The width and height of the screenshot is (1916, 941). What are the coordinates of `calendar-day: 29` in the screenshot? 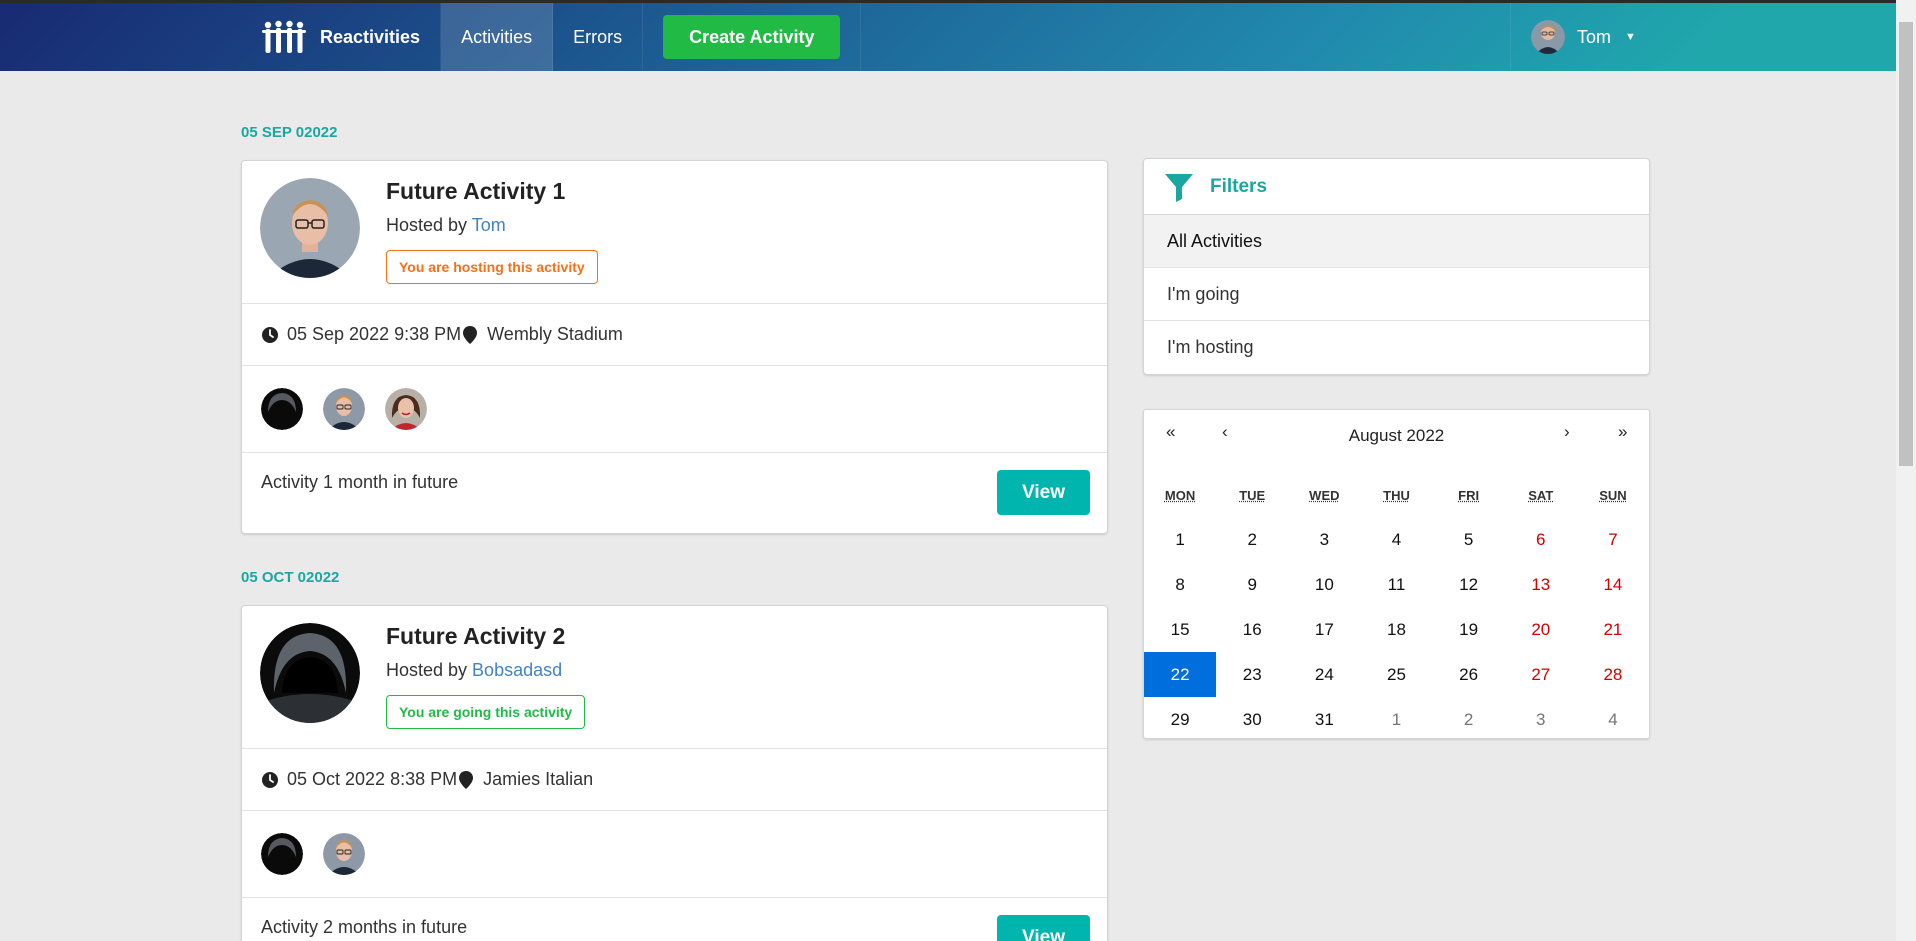 It's located at (1180, 719).